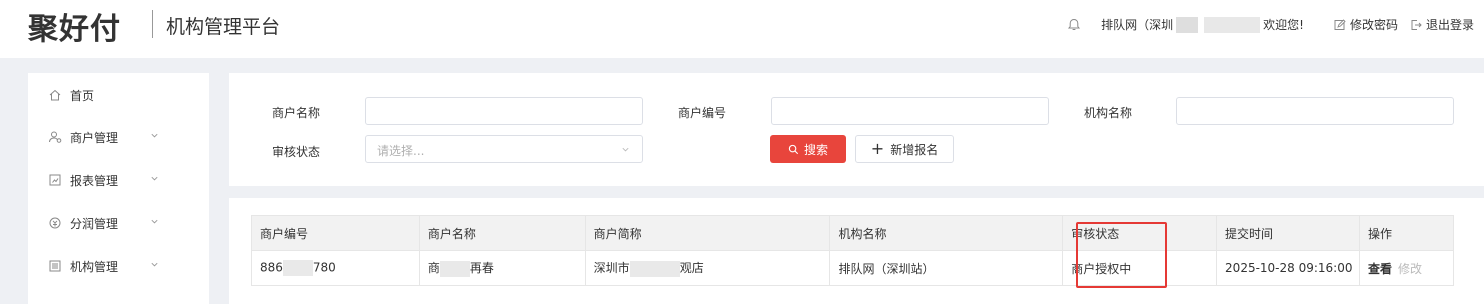  What do you see at coordinates (55, 95) in the screenshot?
I see `home-icon` at bounding box center [55, 95].